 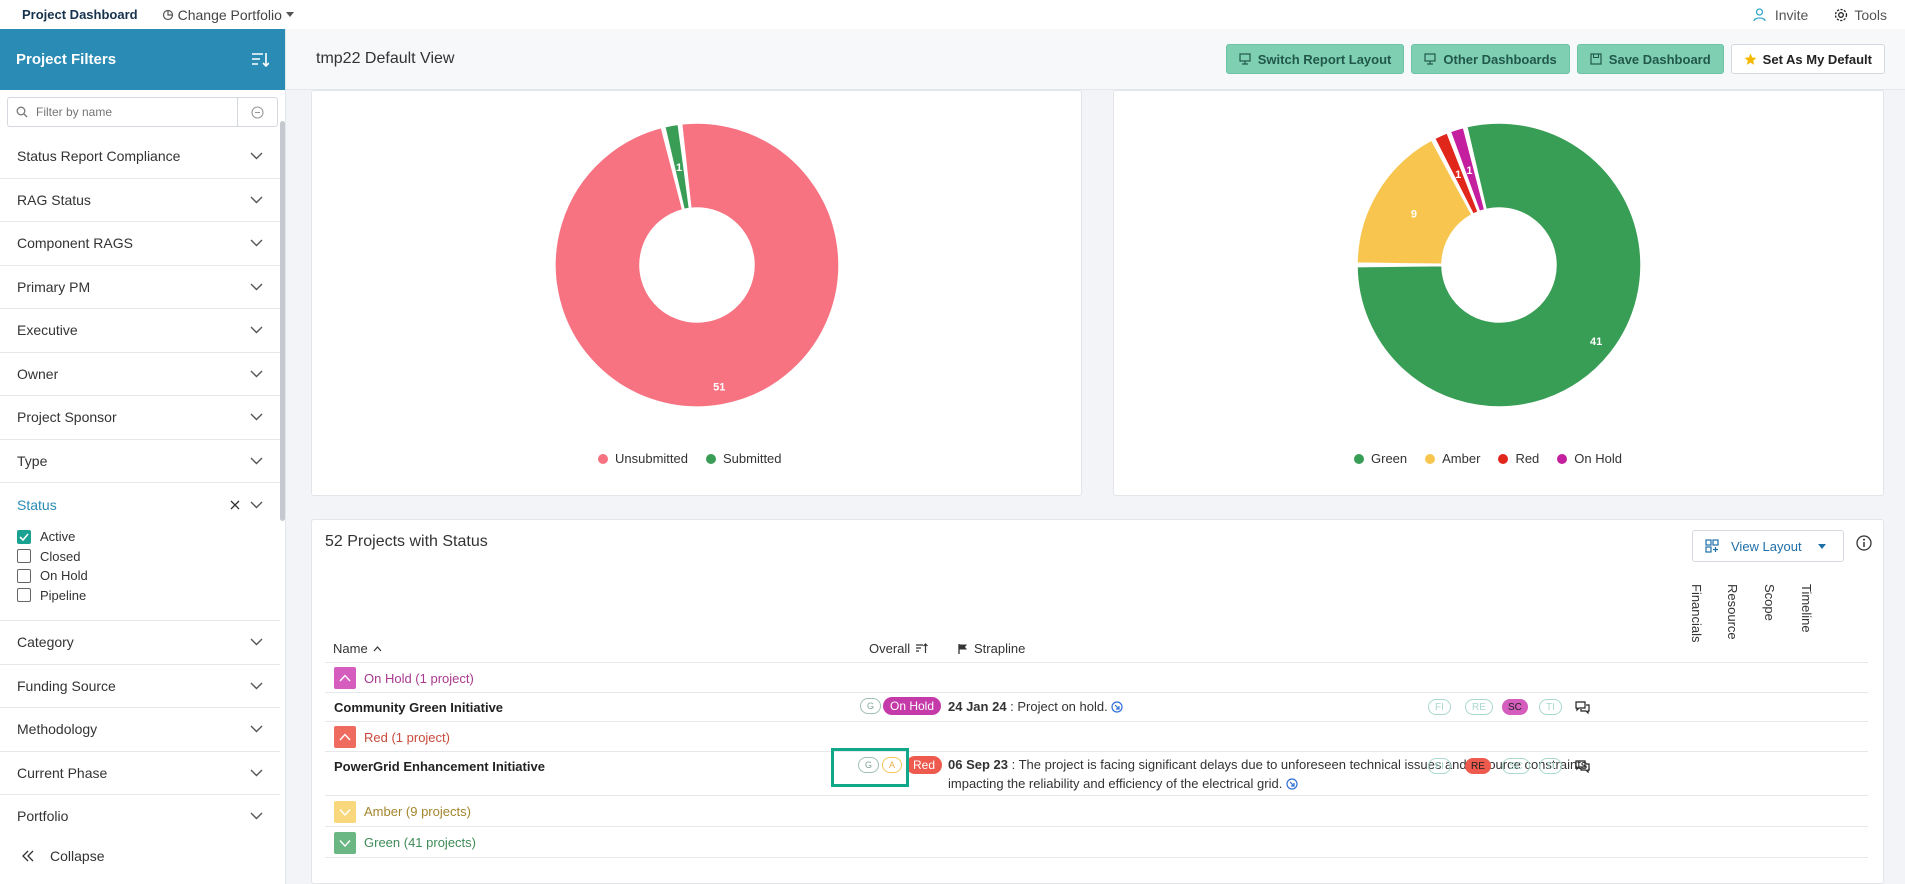 I want to click on col-overall: Overall, so click(x=899, y=648).